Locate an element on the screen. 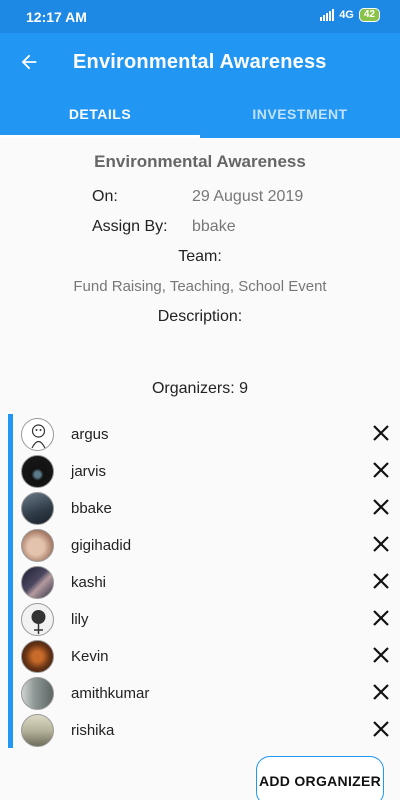 This screenshot has height=800, width=400. date-value: 29 August 2019 is located at coordinates (248, 196).